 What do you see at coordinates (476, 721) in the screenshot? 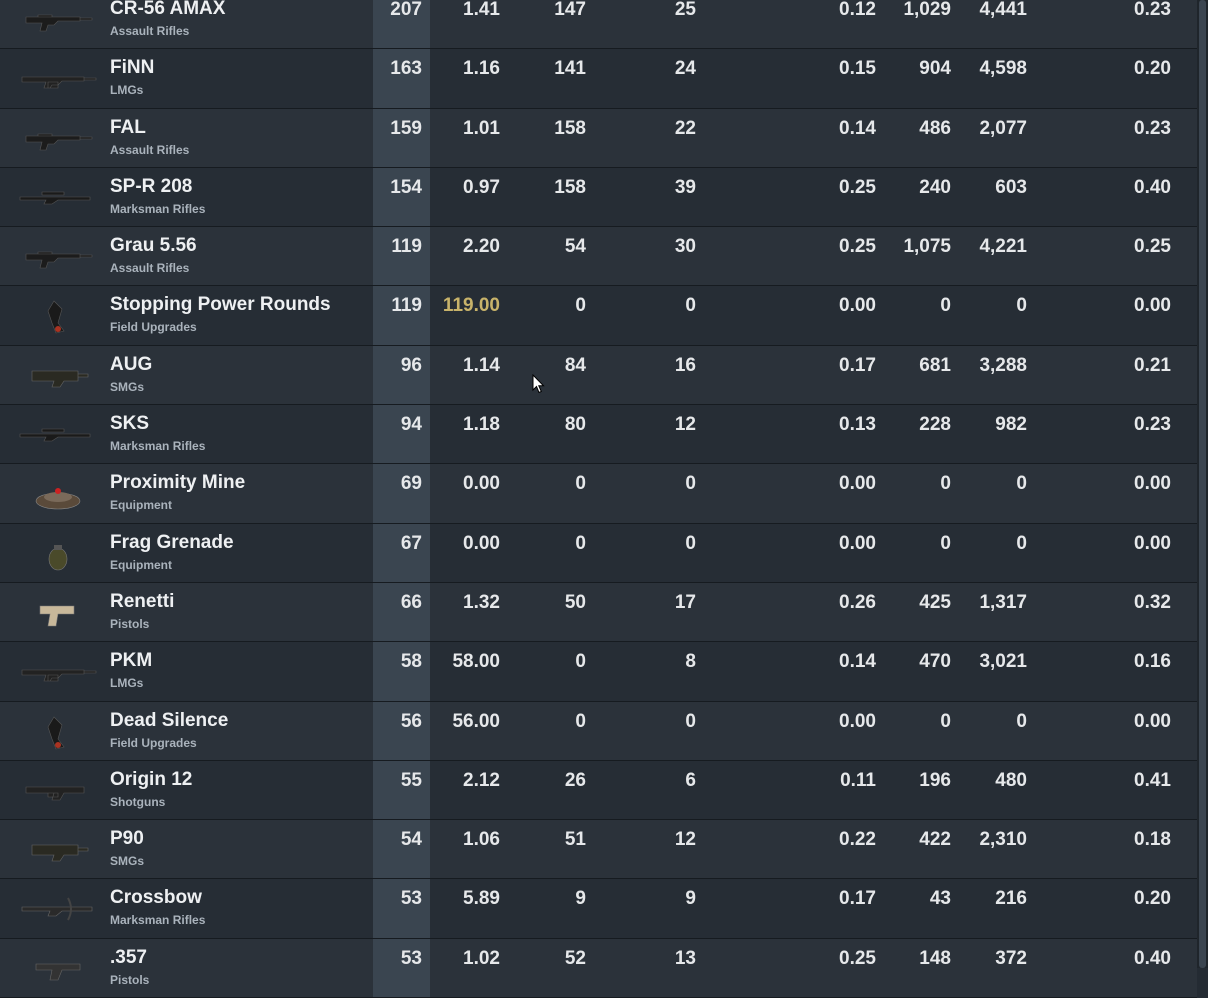
I see `stat-cell-2: 56.00` at bounding box center [476, 721].